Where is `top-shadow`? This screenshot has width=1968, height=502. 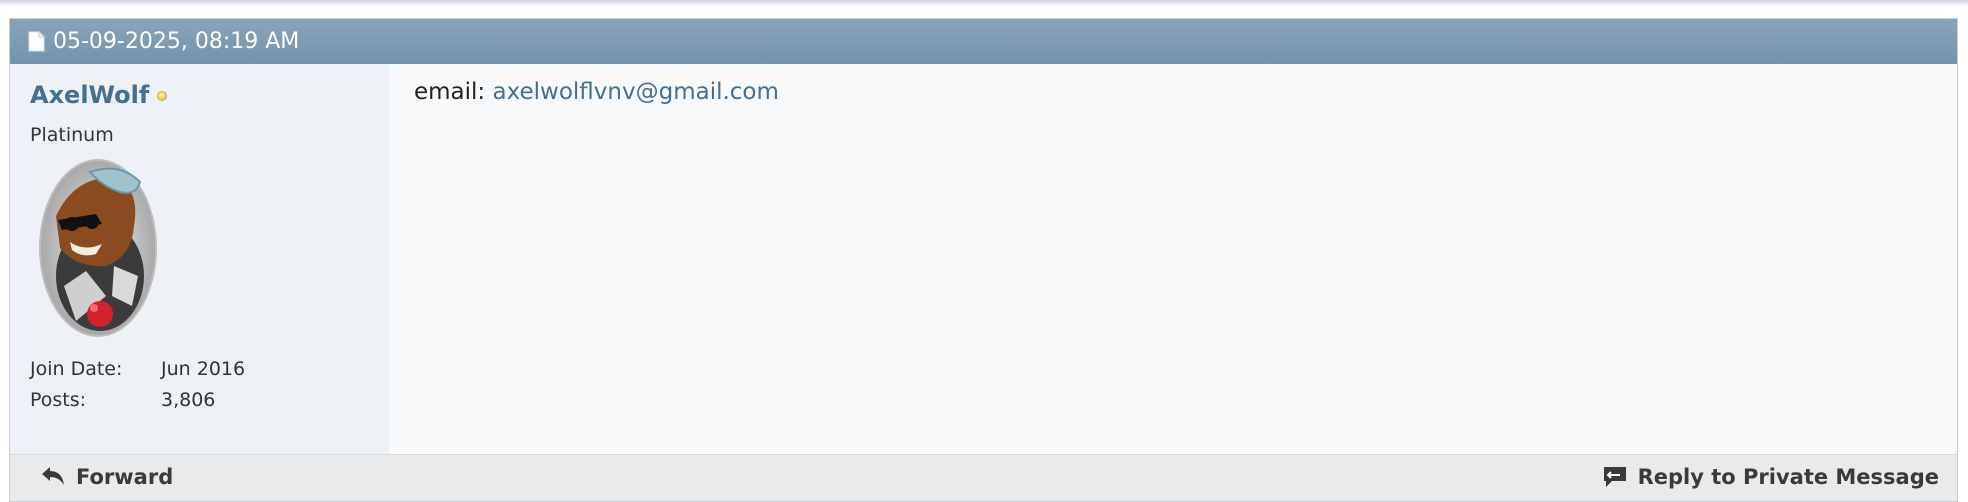
top-shadow is located at coordinates (984, 3).